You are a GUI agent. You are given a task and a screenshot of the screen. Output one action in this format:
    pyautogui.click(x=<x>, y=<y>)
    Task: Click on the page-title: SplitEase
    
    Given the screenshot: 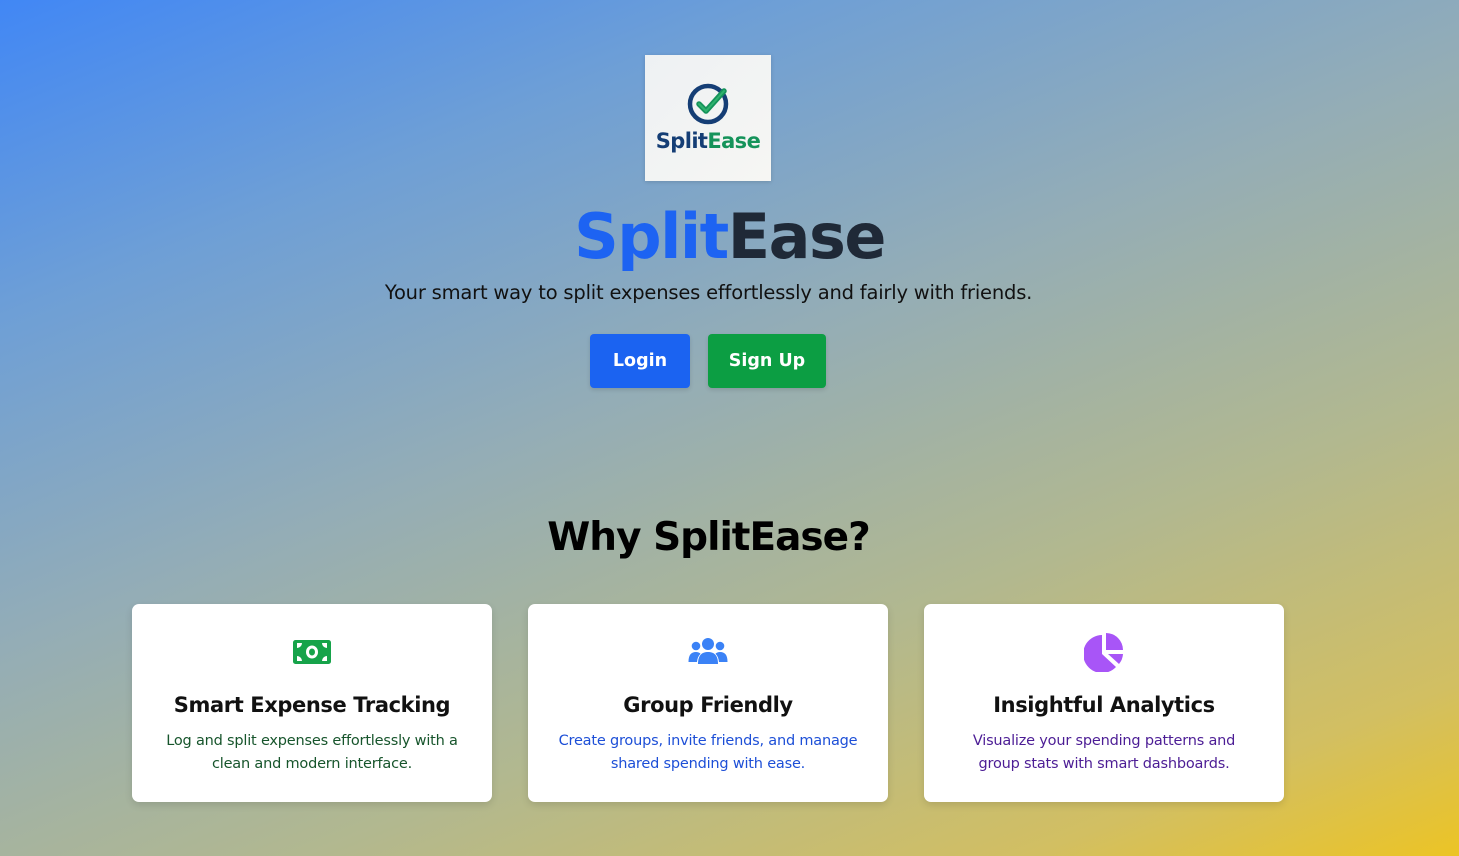 What is the action you would take?
    pyautogui.click(x=729, y=237)
    